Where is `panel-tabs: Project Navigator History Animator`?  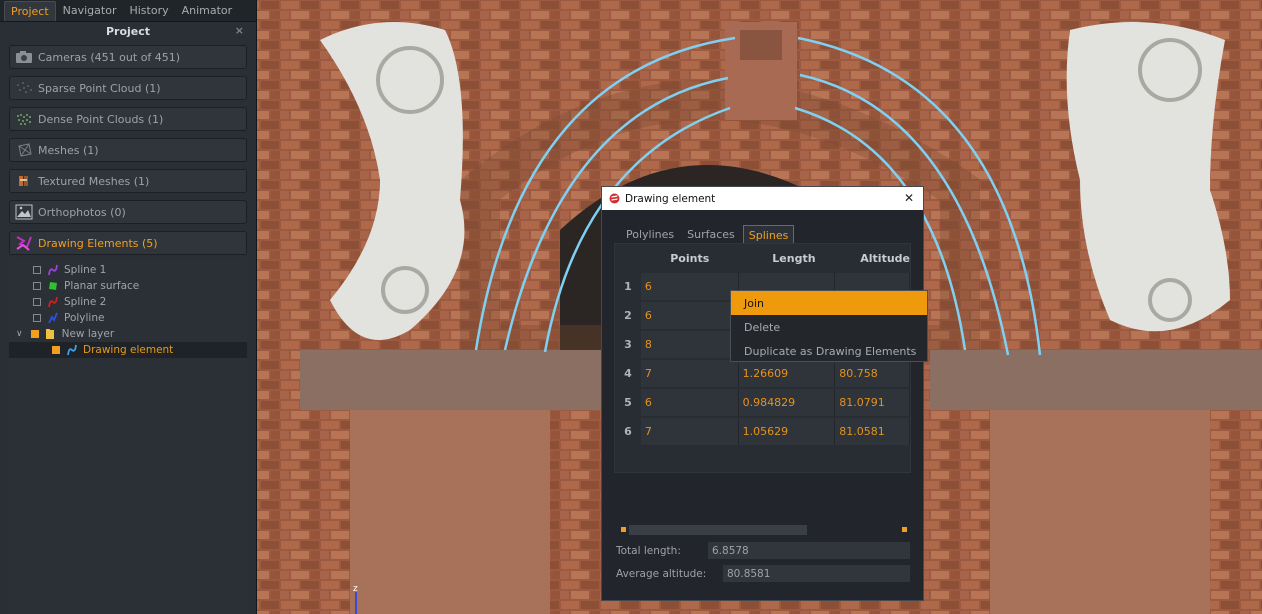 panel-tabs: Project Navigator History Animator is located at coordinates (128, 11).